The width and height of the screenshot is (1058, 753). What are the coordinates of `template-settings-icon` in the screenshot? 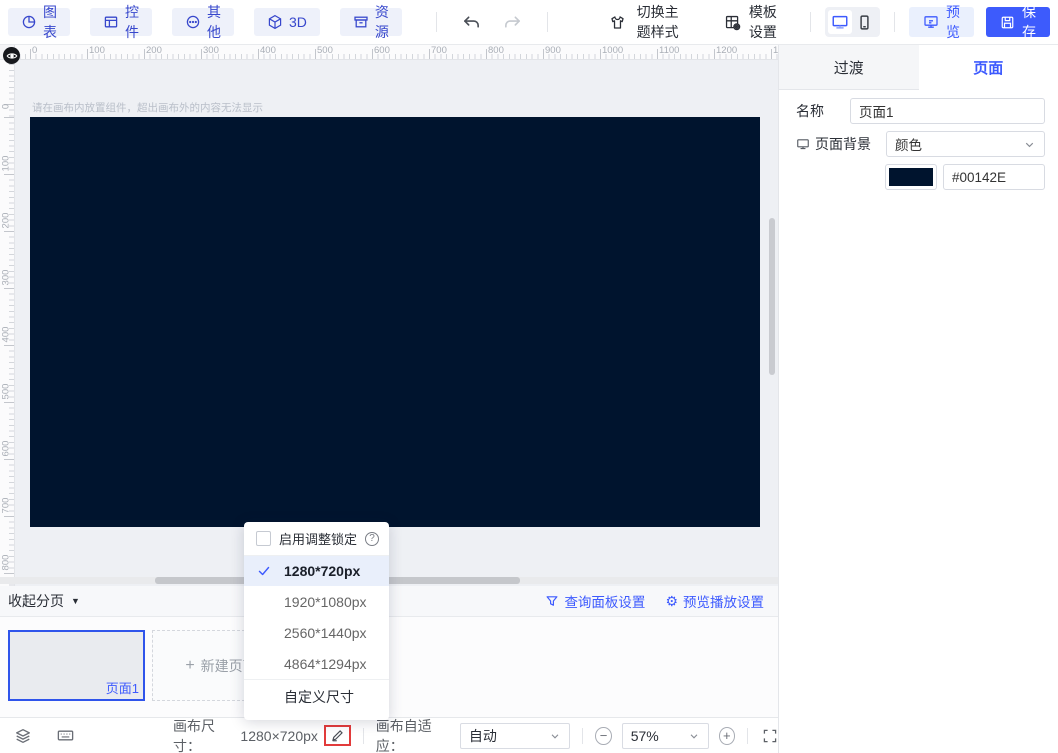 It's located at (732, 22).